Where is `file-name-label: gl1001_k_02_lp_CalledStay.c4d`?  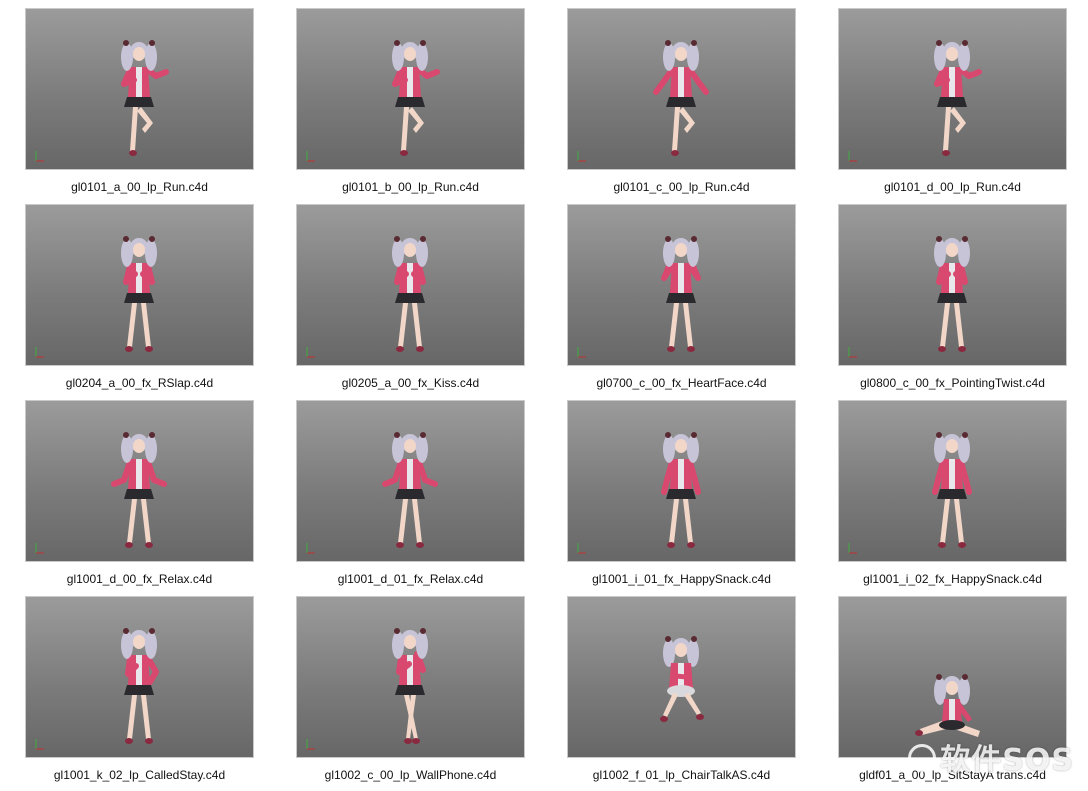 file-name-label: gl1001_k_02_lp_CalledStay.c4d is located at coordinates (139, 775).